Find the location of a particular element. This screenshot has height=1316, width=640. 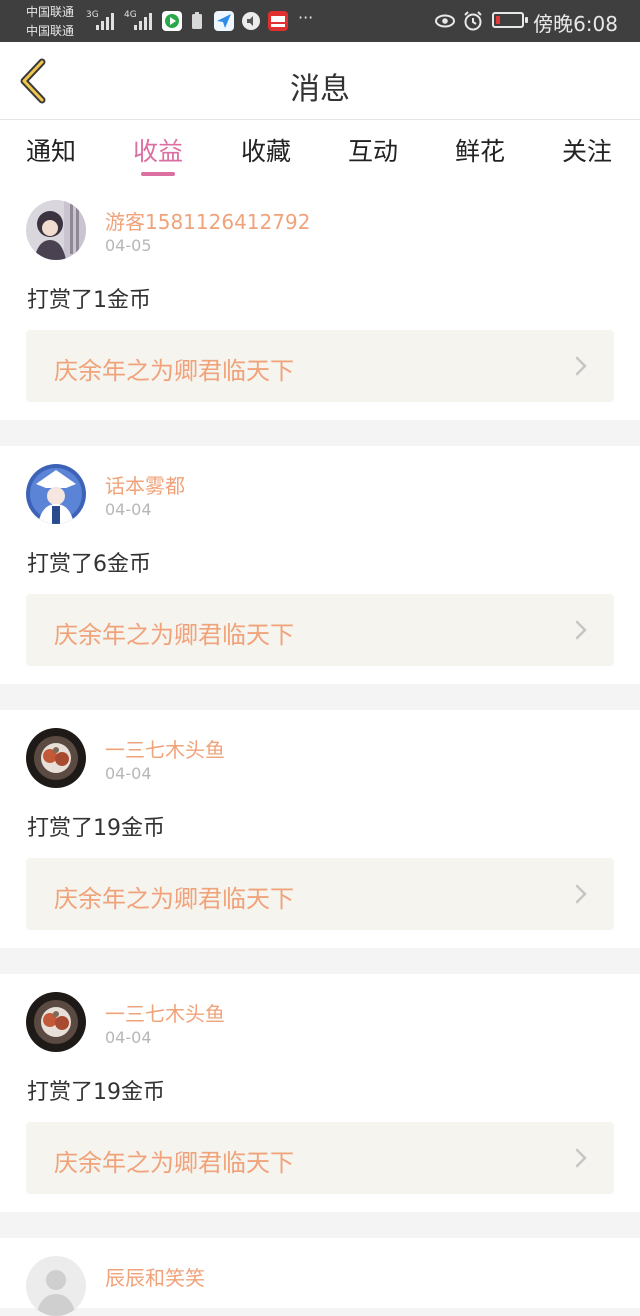

status-bar: 中国联通 中国联通 3G 4G ··· 傍晚6:08 is located at coordinates (320, 21).